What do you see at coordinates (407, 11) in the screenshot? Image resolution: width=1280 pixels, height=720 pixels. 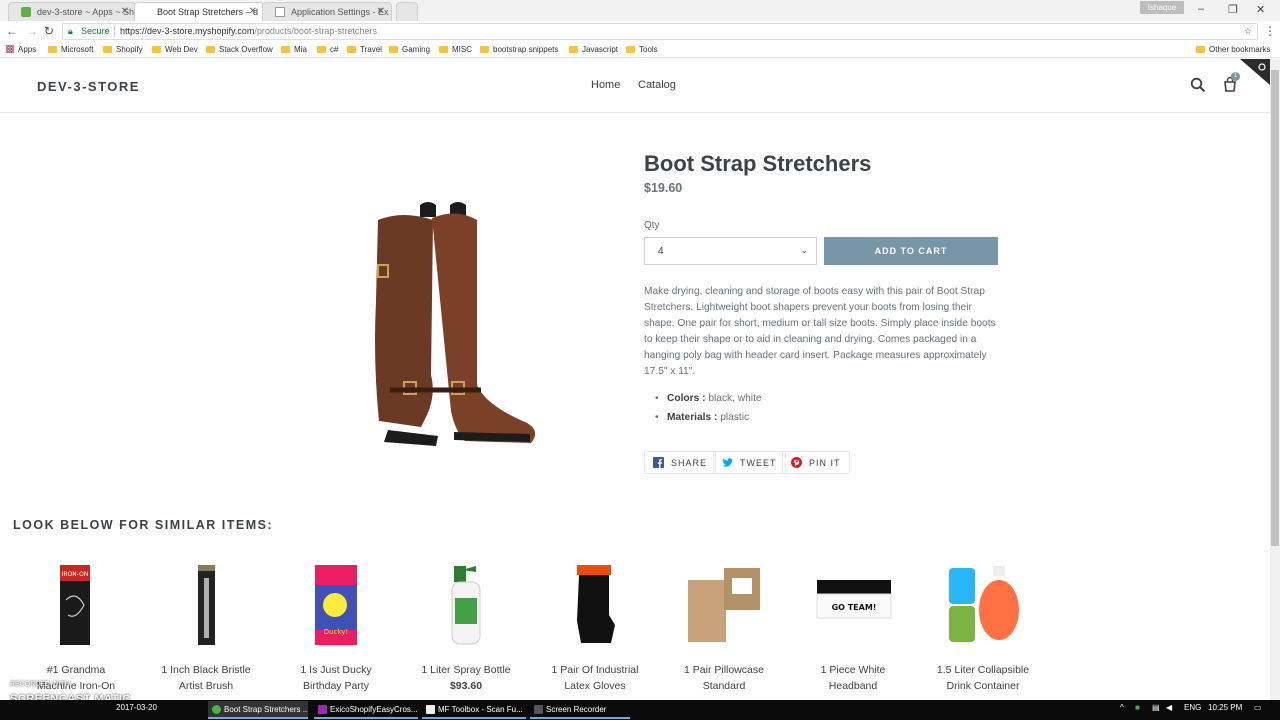 I see `new-tab-button` at bounding box center [407, 11].